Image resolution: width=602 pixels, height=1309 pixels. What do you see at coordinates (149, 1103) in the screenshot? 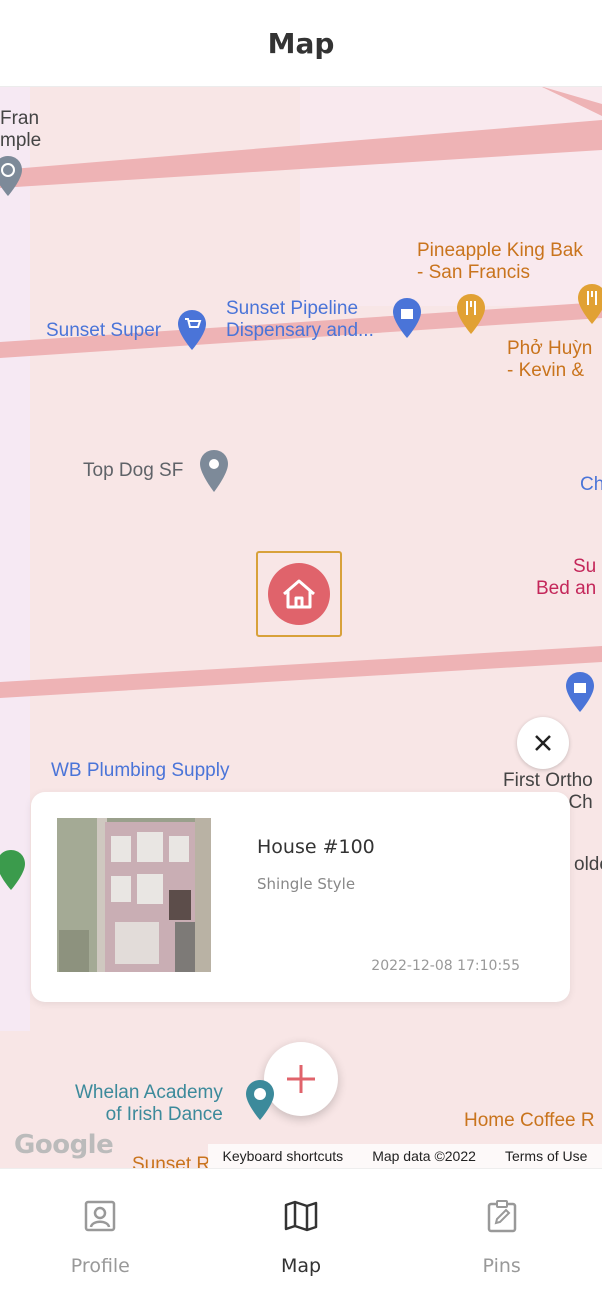
I see `map-label-whelan: Whelan Academy of Irish Dance` at bounding box center [149, 1103].